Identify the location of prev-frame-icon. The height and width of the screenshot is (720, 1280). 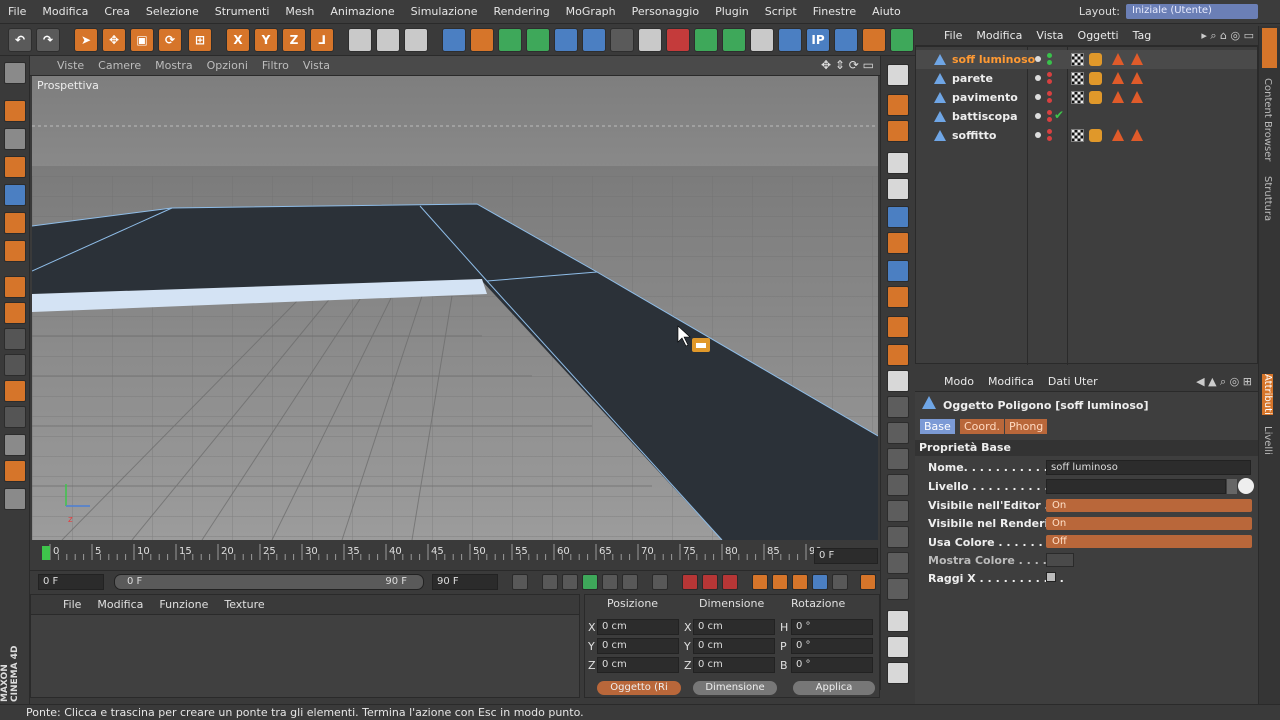
(570, 582).